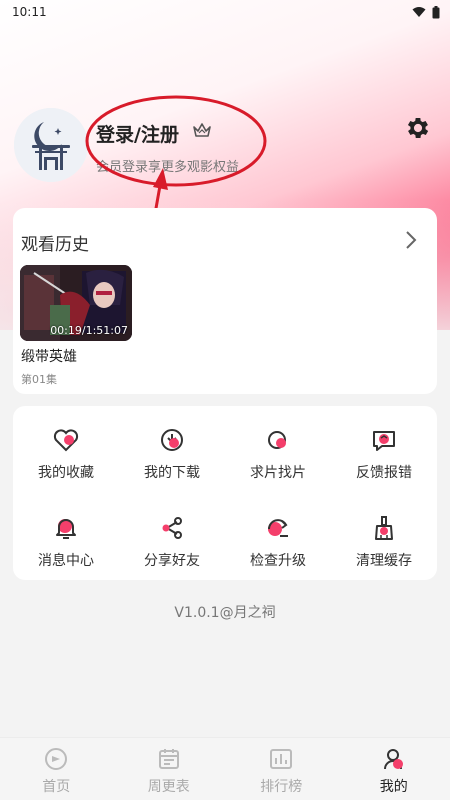 The width and height of the screenshot is (450, 800). What do you see at coordinates (56, 759) in the screenshot?
I see `home-icon` at bounding box center [56, 759].